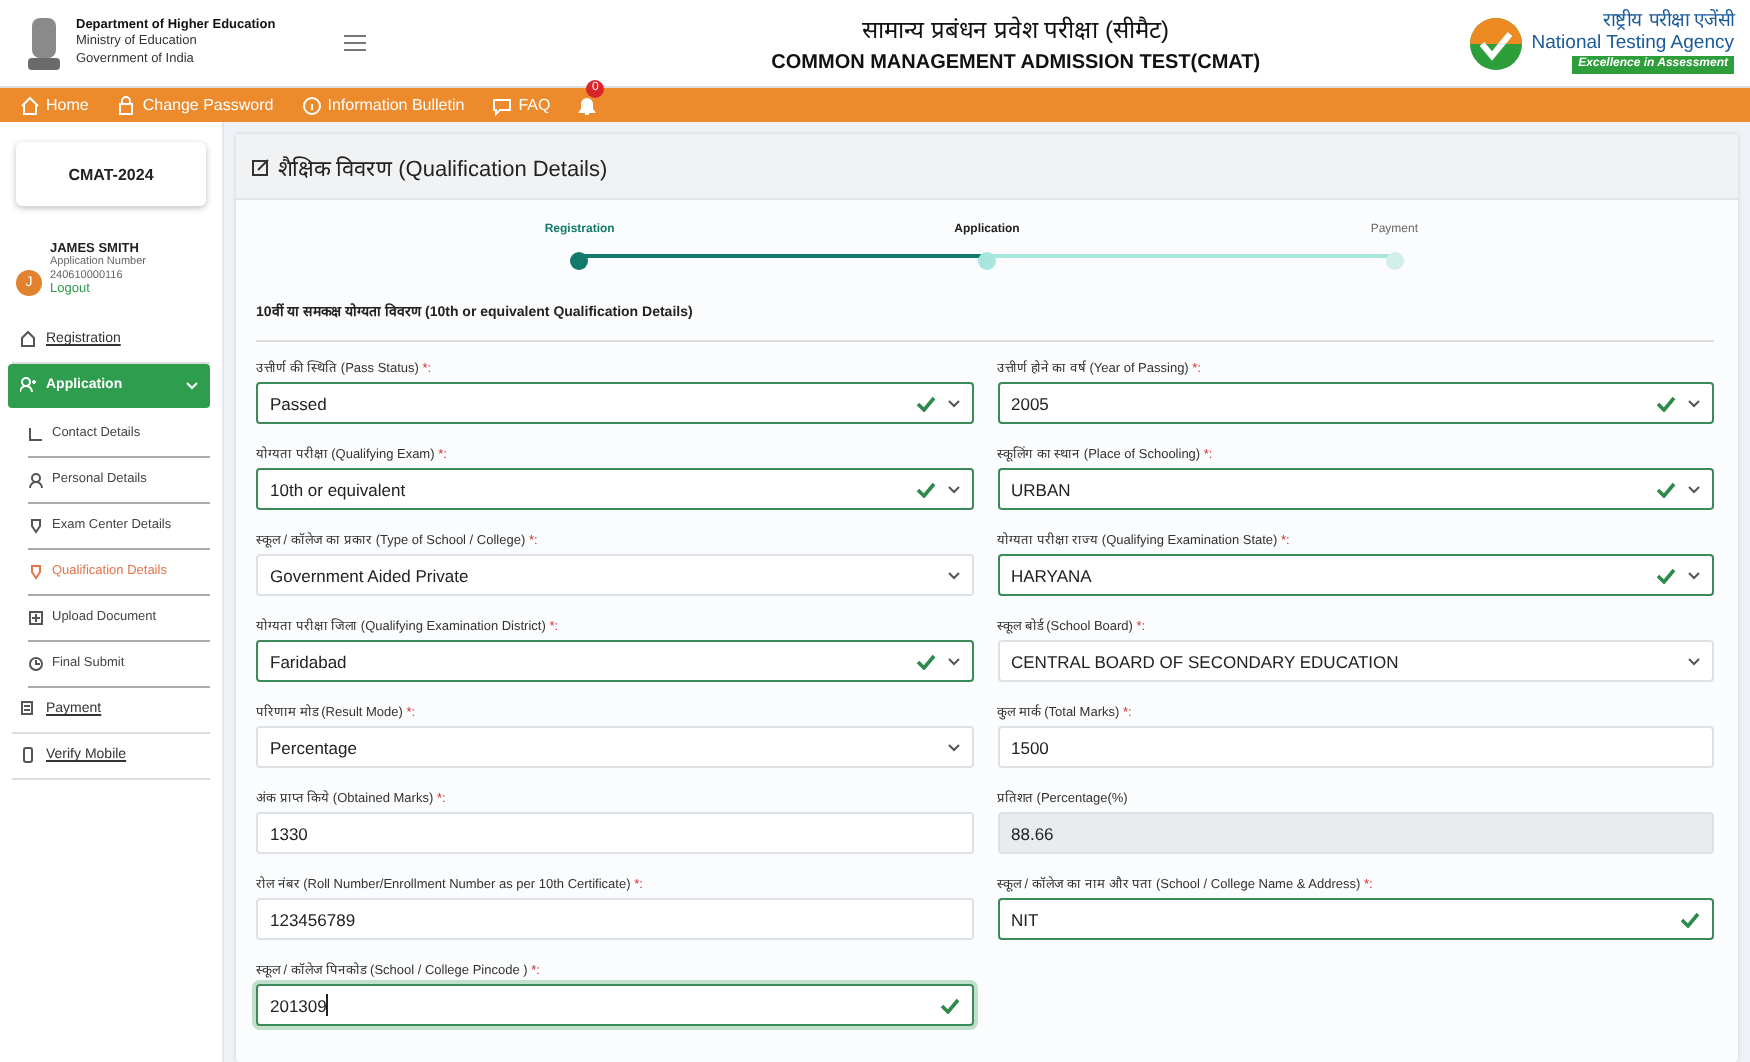 This screenshot has height=1062, width=1750. What do you see at coordinates (192, 385) in the screenshot?
I see `chevron-icon` at bounding box center [192, 385].